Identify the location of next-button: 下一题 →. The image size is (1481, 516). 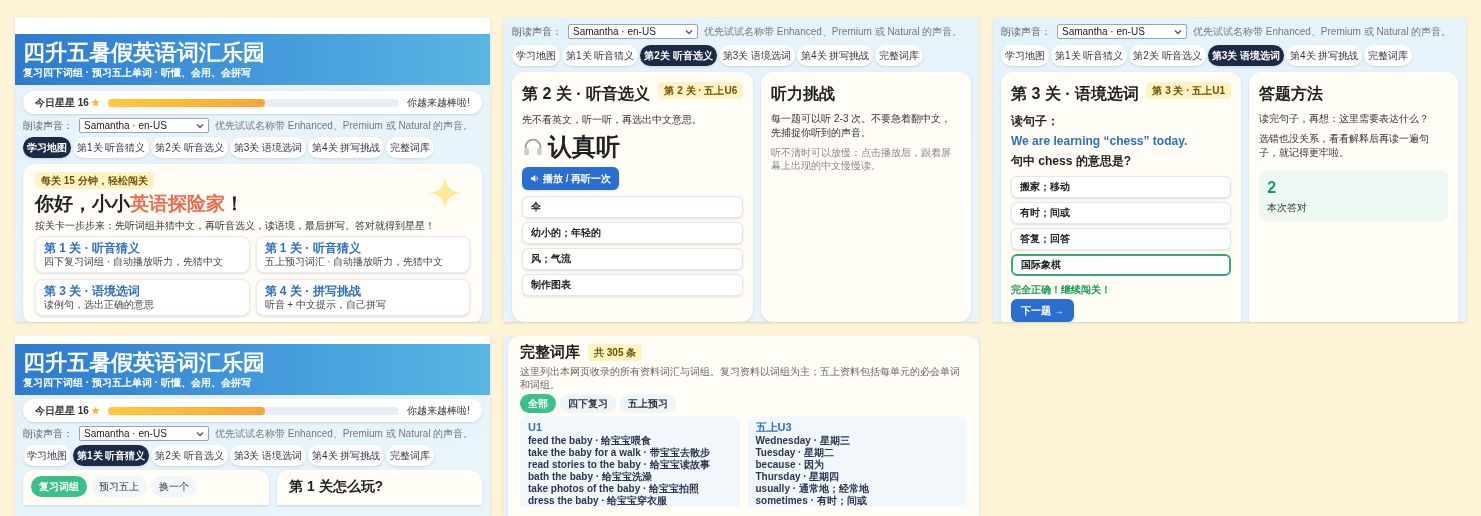
(1042, 310).